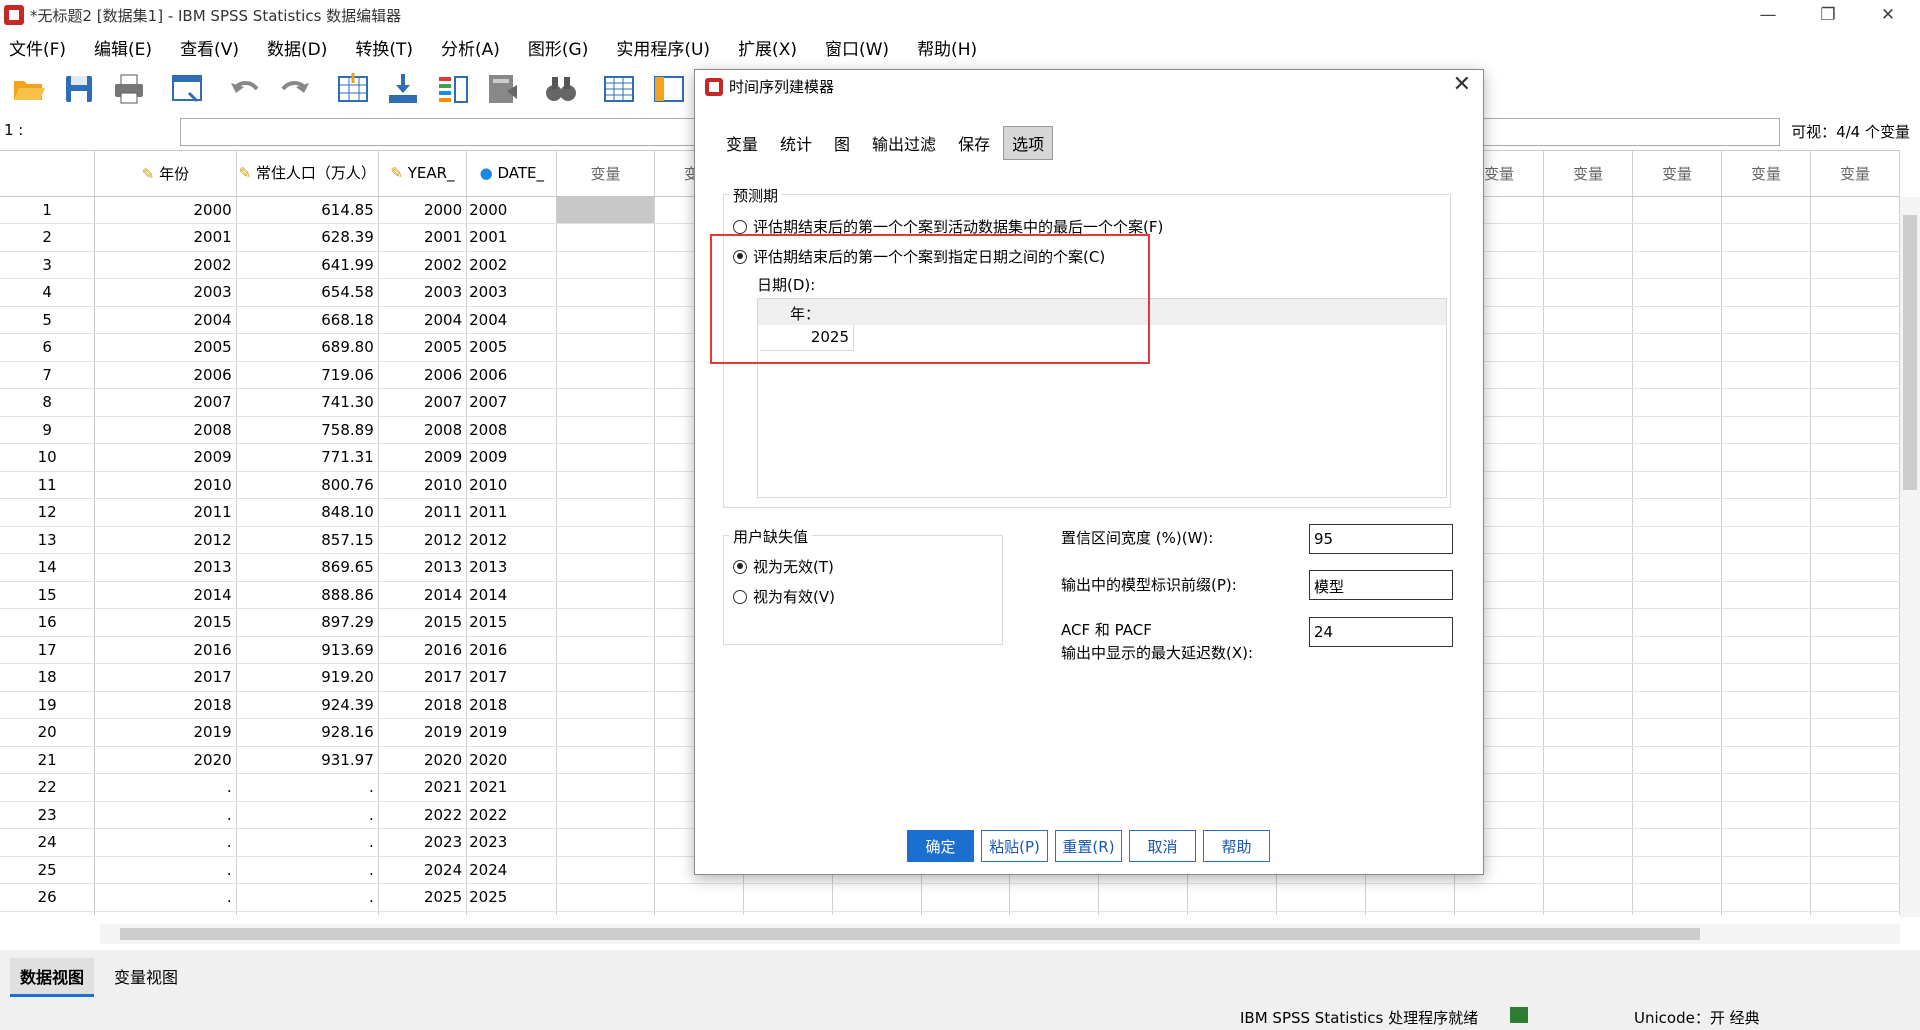 This screenshot has height=1030, width=1920. I want to click on column-header-year-underscore: ✎ YEAR_, so click(423, 174).